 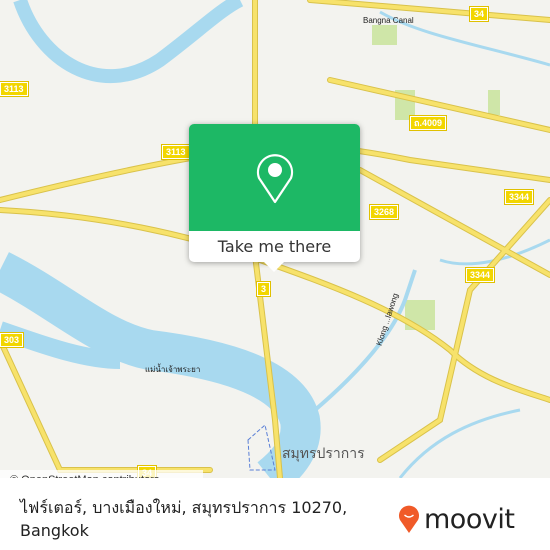 I want to click on popup-header, so click(x=274, y=177).